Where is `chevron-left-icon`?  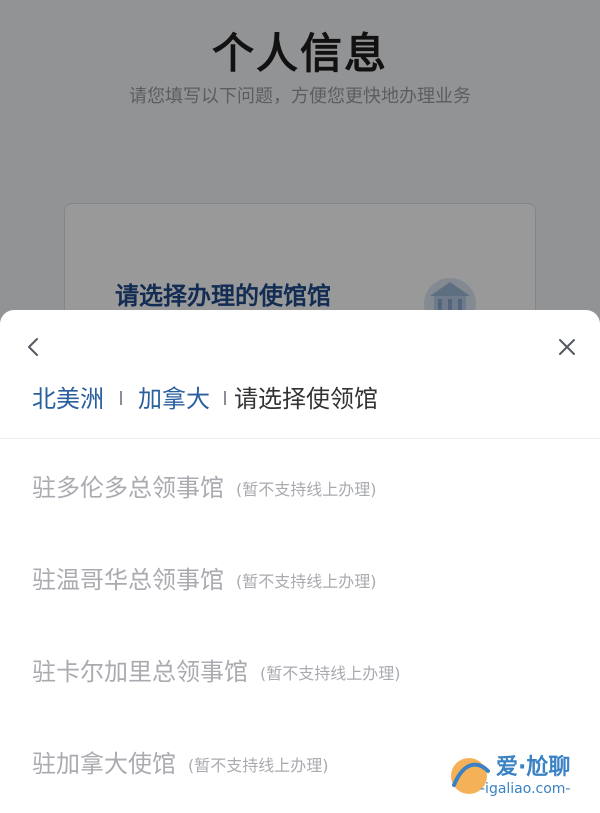 chevron-left-icon is located at coordinates (33, 347).